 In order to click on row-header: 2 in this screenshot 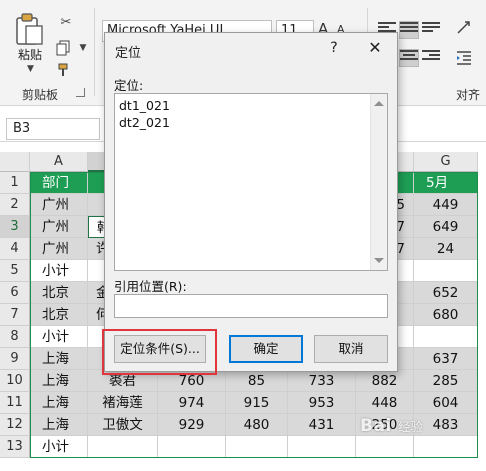, I will do `click(15, 205)`.